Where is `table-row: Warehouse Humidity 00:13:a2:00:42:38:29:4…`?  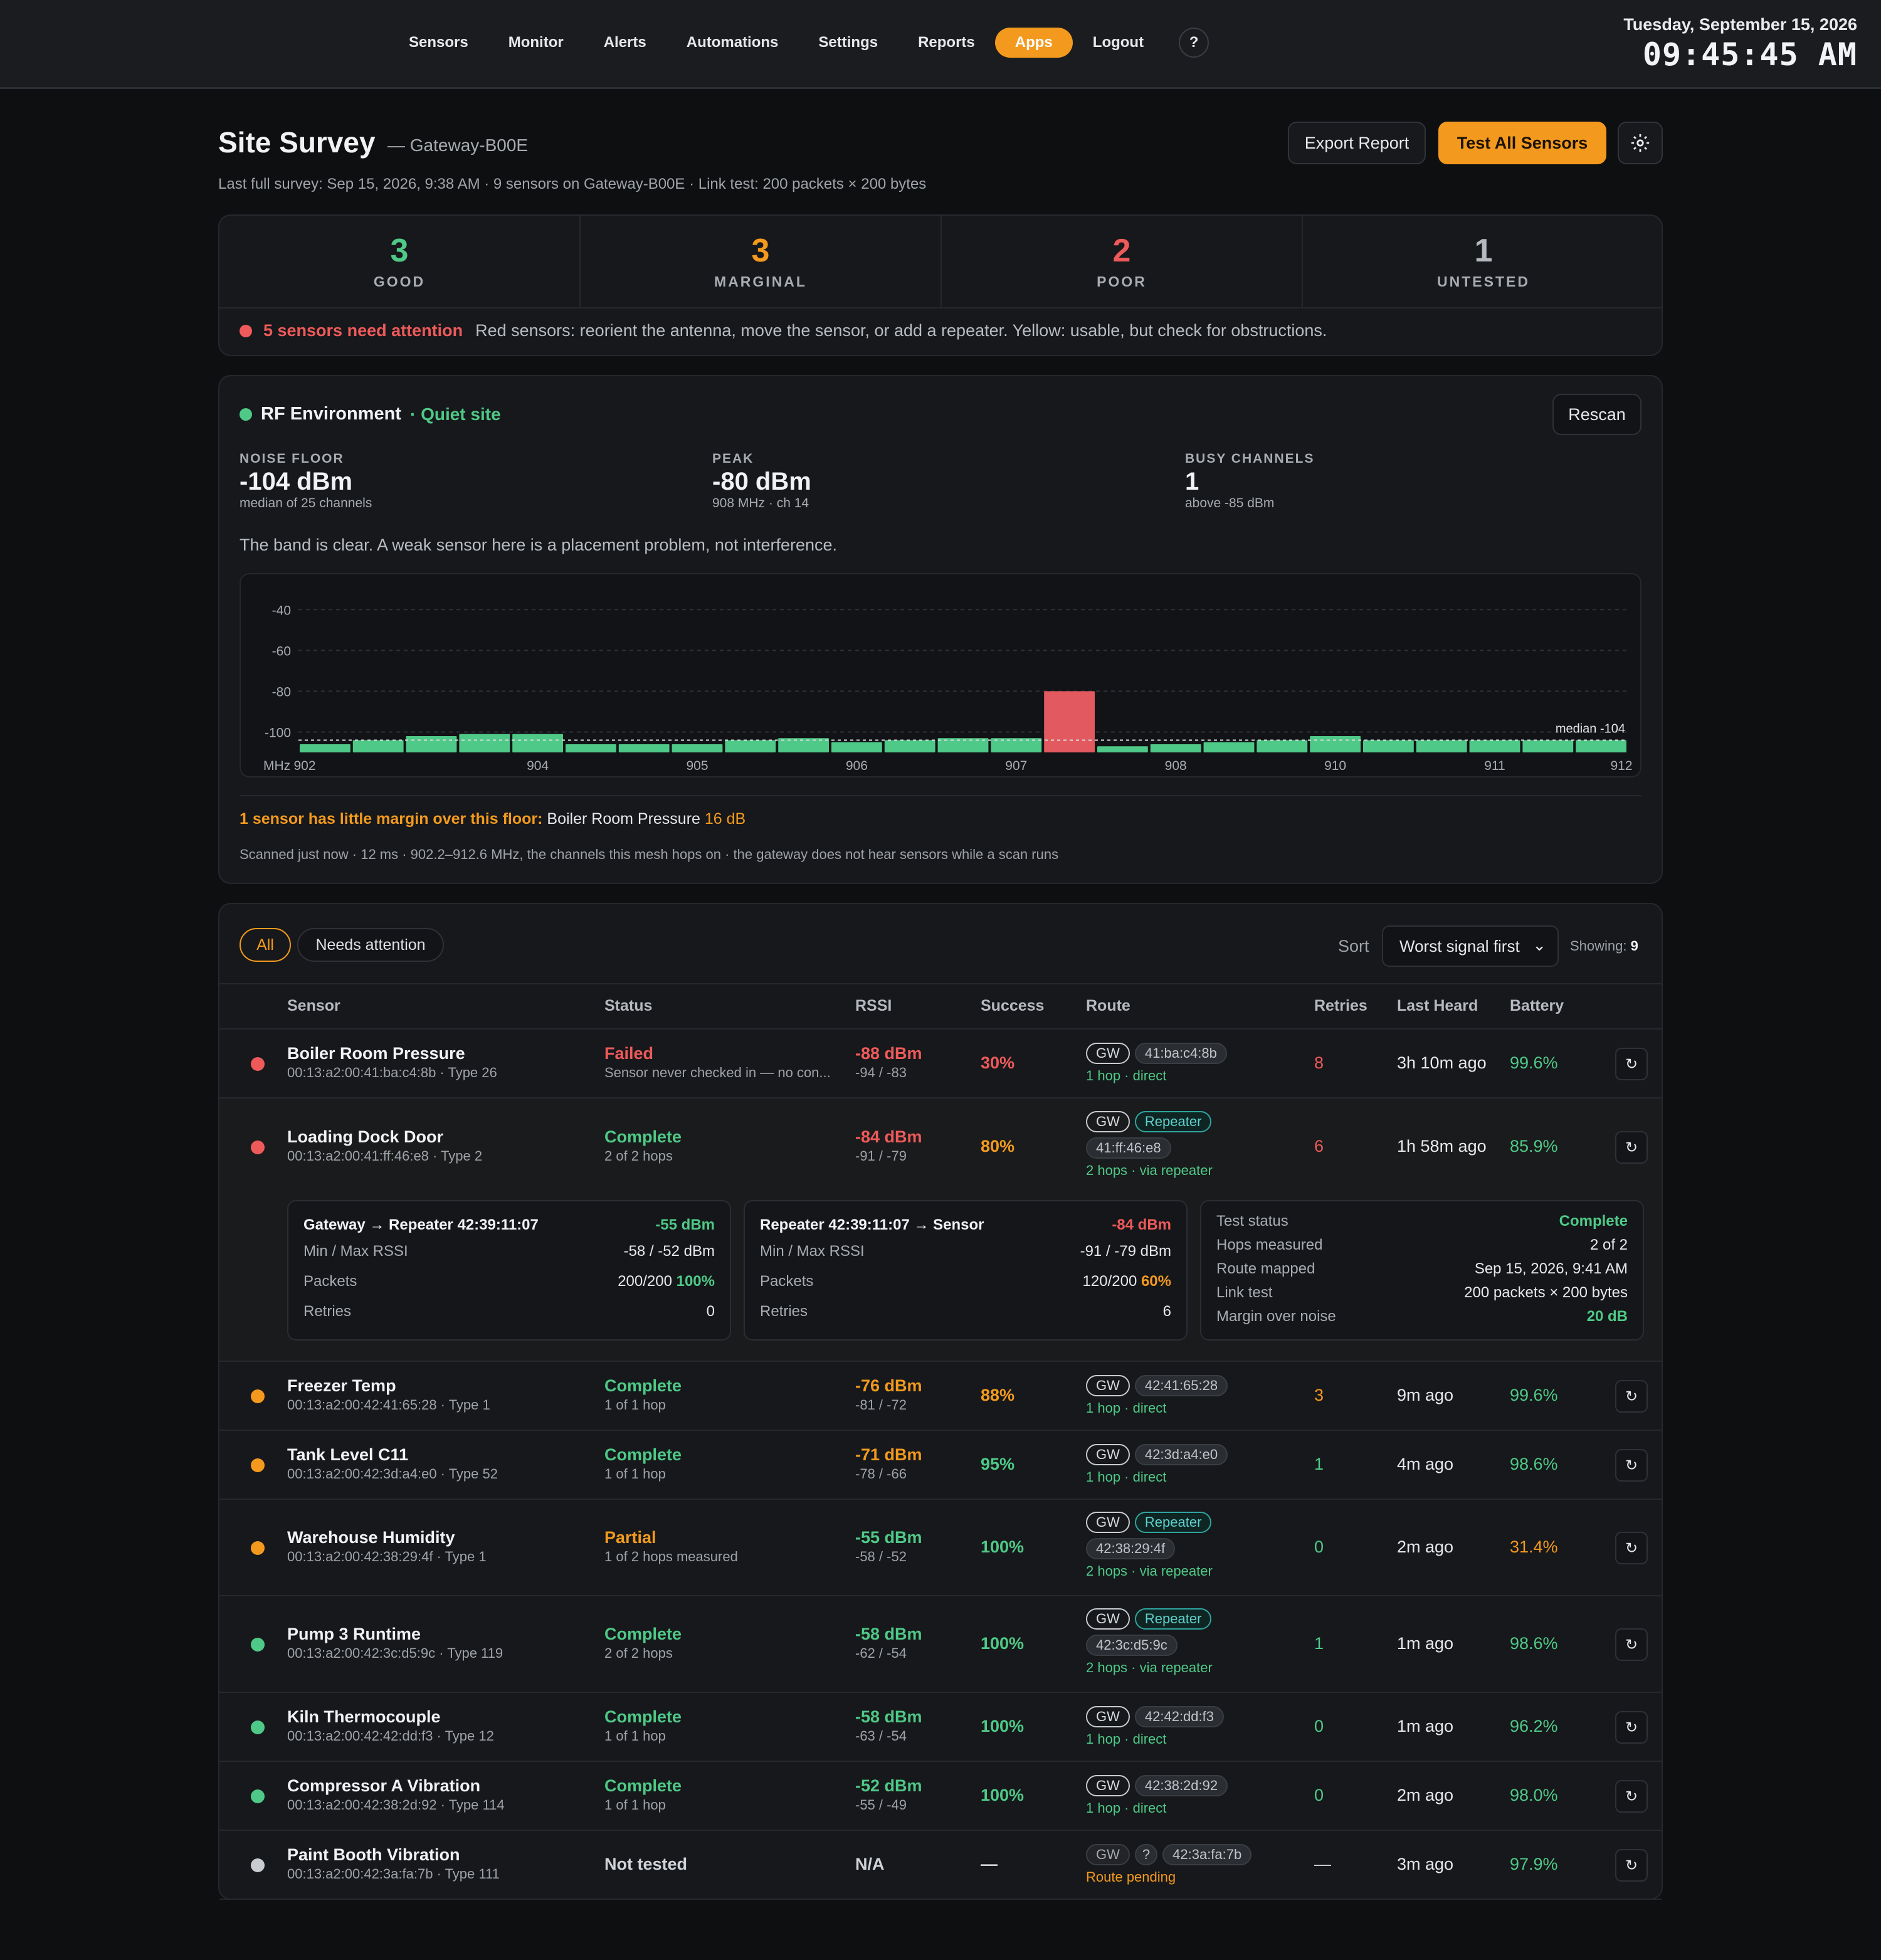
table-row: Warehouse Humidity 00:13:a2:00:42:38:29:4… is located at coordinates (940, 1548).